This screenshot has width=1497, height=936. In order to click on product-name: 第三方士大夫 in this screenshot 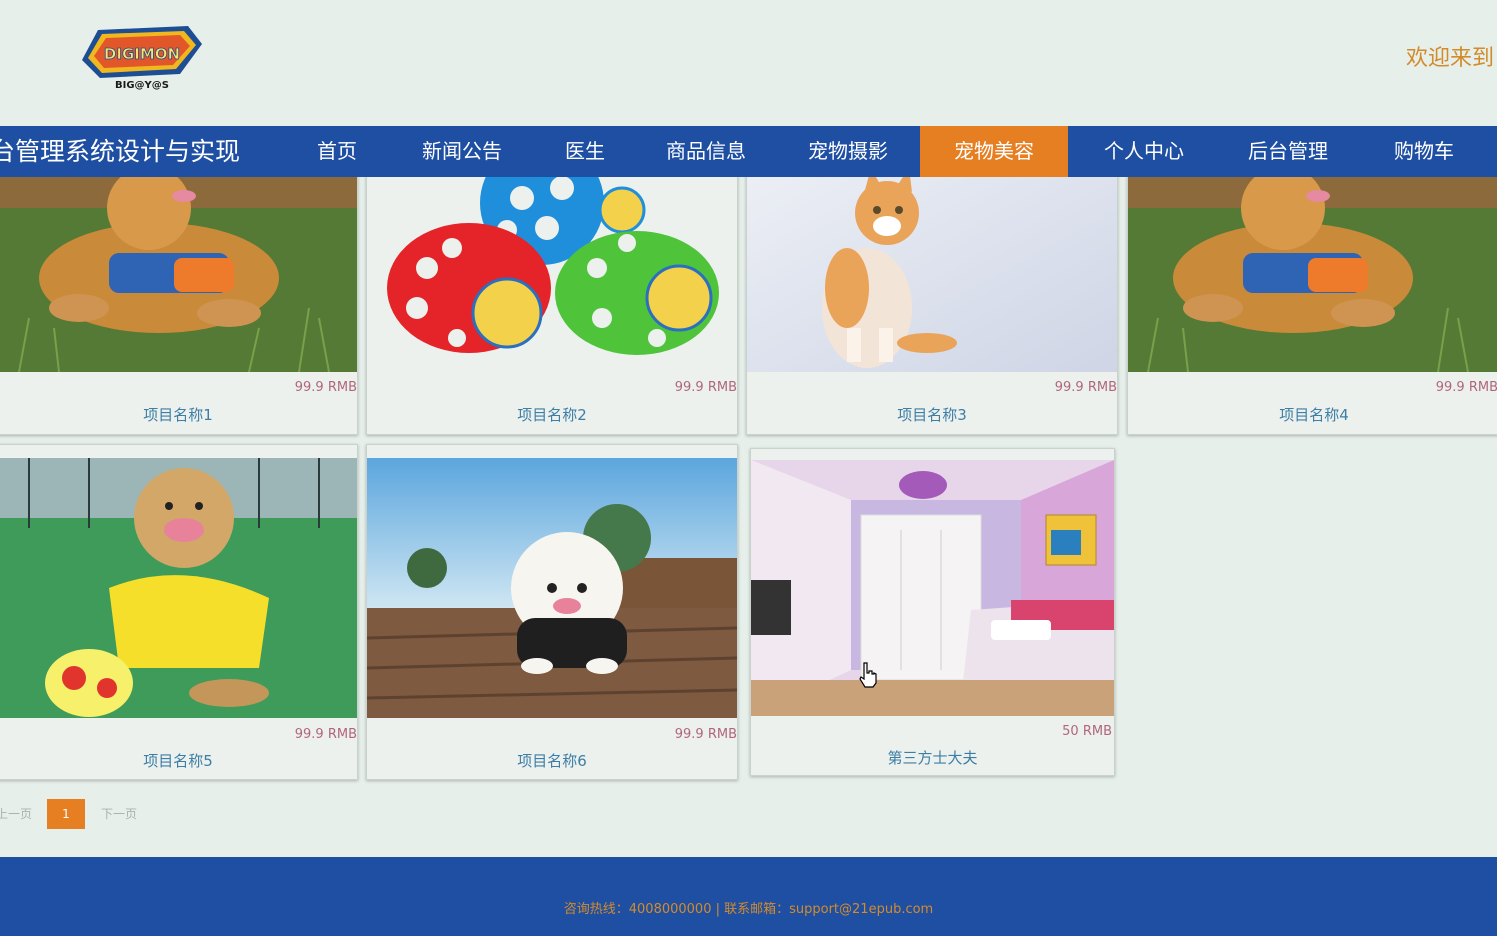, I will do `click(932, 757)`.